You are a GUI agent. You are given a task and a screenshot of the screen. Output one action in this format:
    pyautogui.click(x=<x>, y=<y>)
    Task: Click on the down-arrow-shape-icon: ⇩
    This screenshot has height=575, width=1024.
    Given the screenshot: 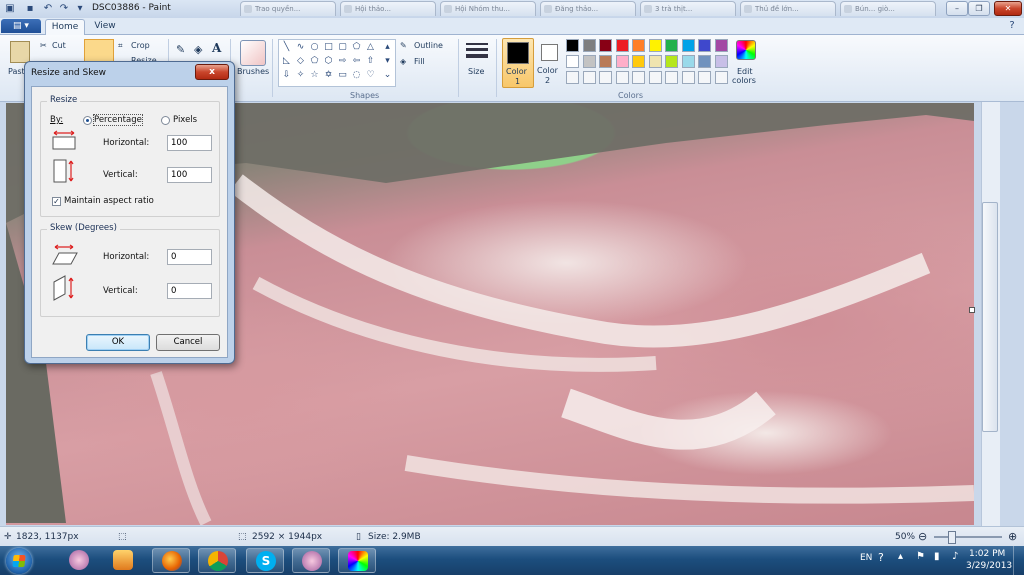 What is the action you would take?
    pyautogui.click(x=286, y=75)
    